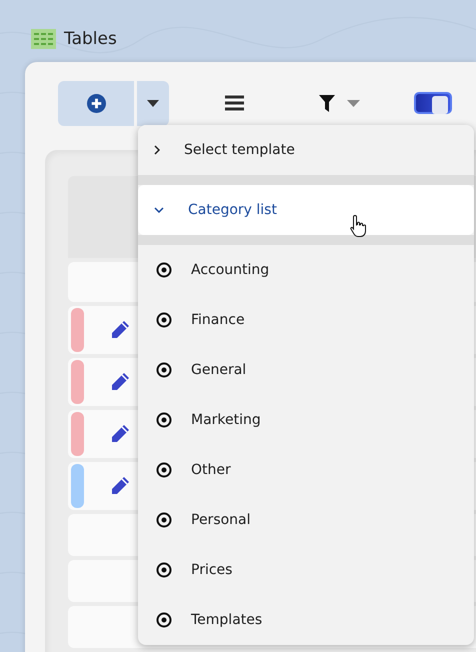 Image resolution: width=476 pixels, height=652 pixels. Describe the element at coordinates (157, 150) in the screenshot. I see `chevron-right-icon` at that location.